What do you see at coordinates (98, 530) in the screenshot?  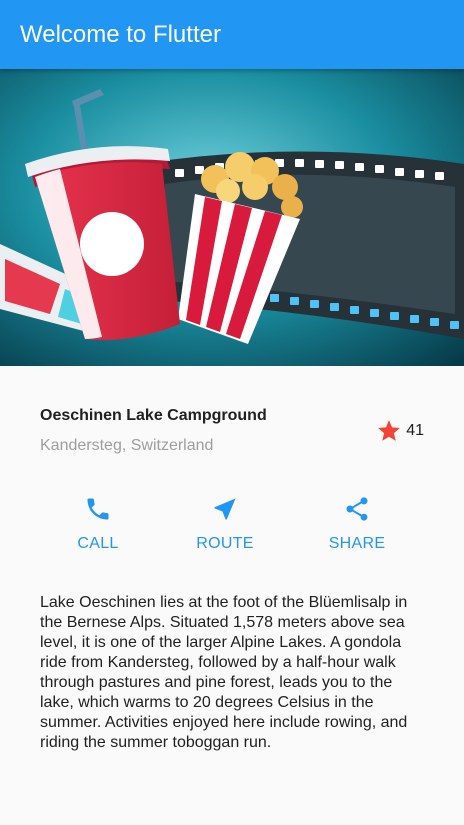 I see `call-button: CALL` at bounding box center [98, 530].